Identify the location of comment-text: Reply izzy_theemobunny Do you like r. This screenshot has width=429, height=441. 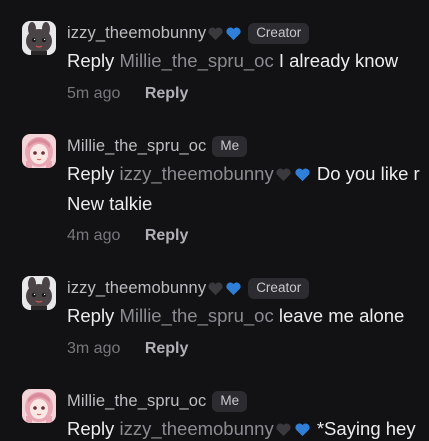
(243, 174).